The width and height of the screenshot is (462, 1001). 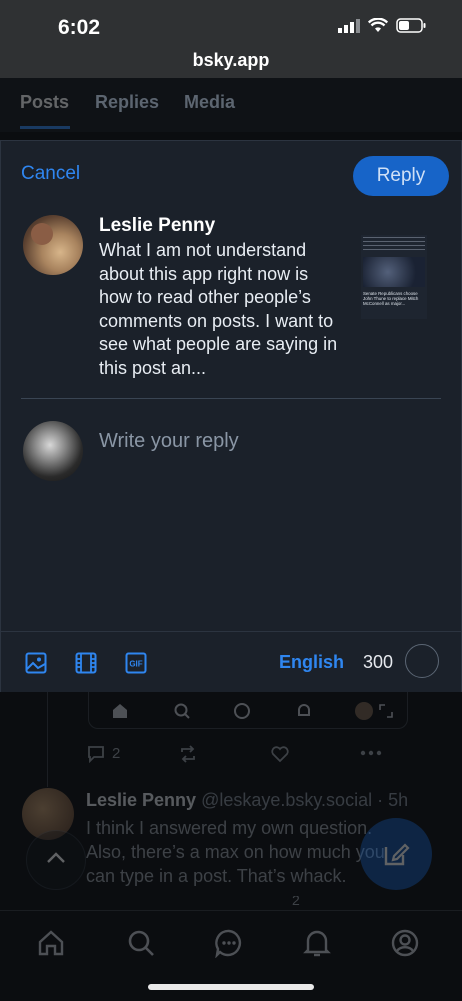 I want to click on embedded-screenshot, so click(x=248, y=710).